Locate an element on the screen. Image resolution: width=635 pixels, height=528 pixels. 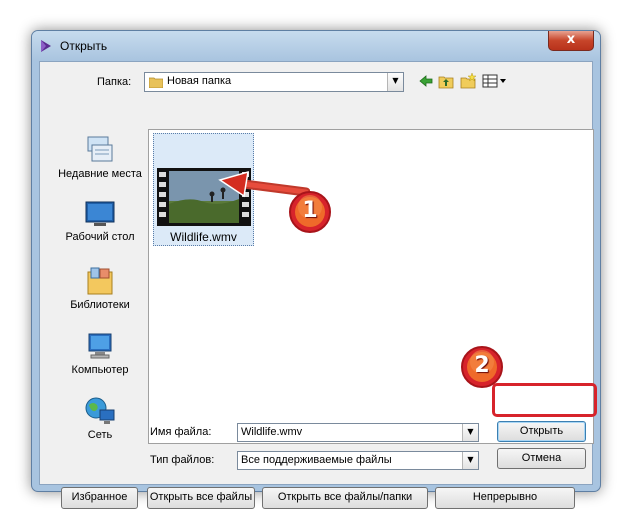
place-computer: Компьютер is located at coordinates (100, 354).